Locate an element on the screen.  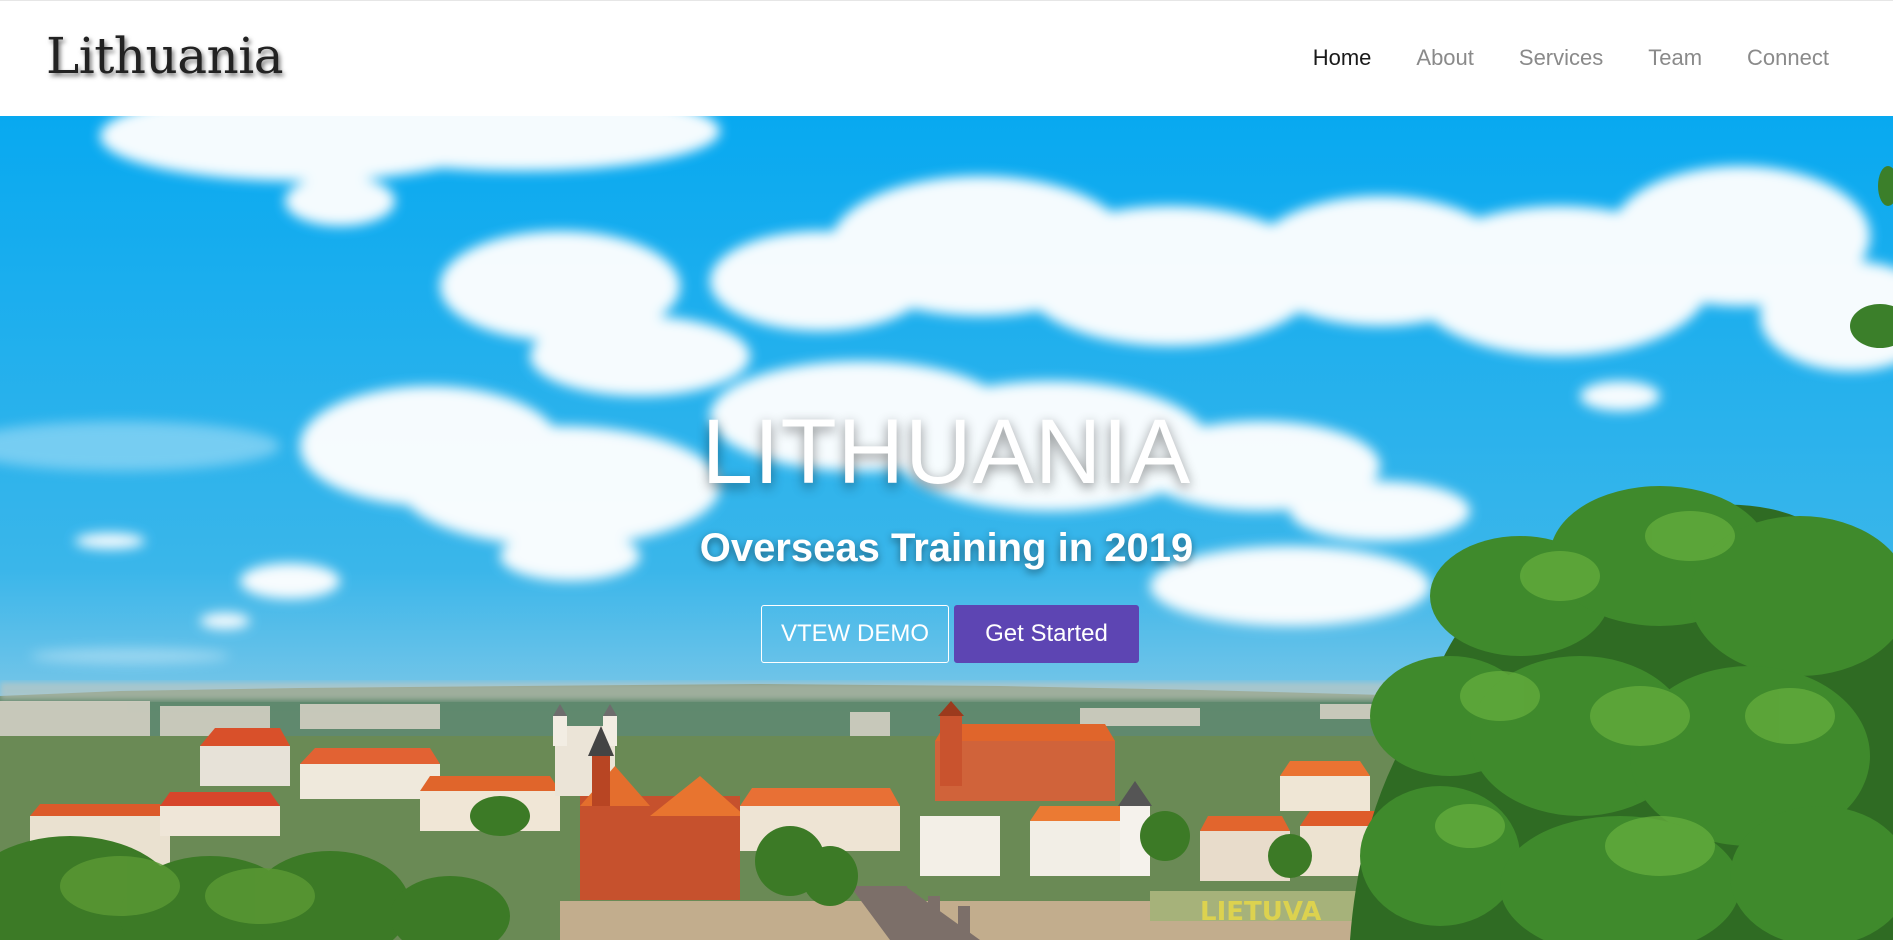
nav-item-about: About is located at coordinates (1445, 58).